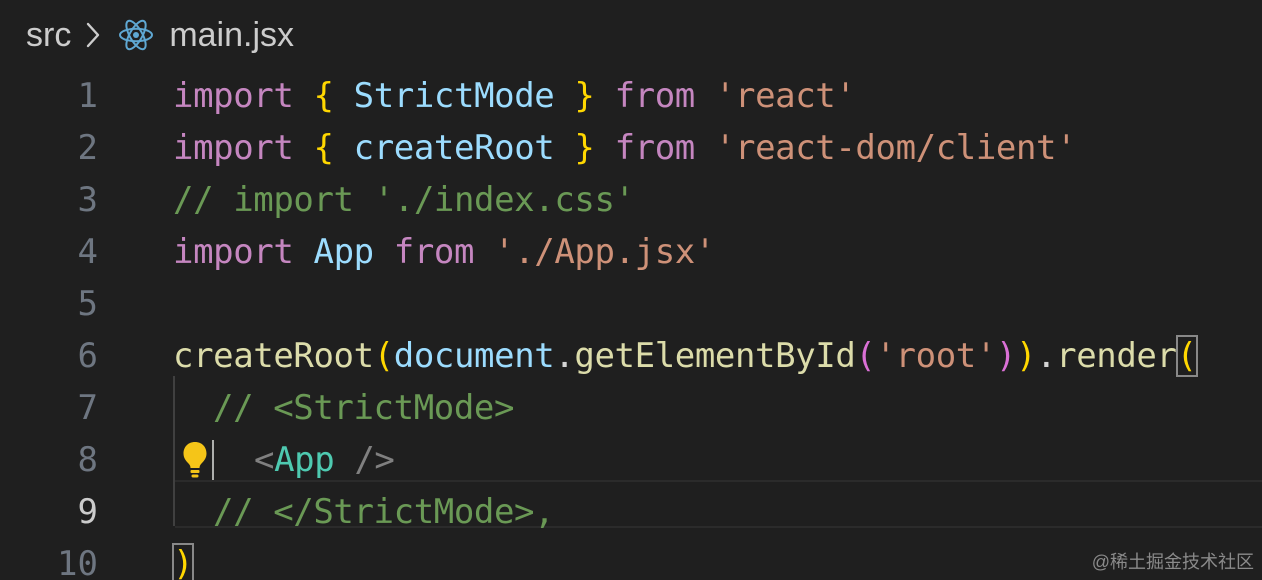 This screenshot has height=580, width=1262. What do you see at coordinates (48, 35) in the screenshot?
I see `breadcrumb-folder: src` at bounding box center [48, 35].